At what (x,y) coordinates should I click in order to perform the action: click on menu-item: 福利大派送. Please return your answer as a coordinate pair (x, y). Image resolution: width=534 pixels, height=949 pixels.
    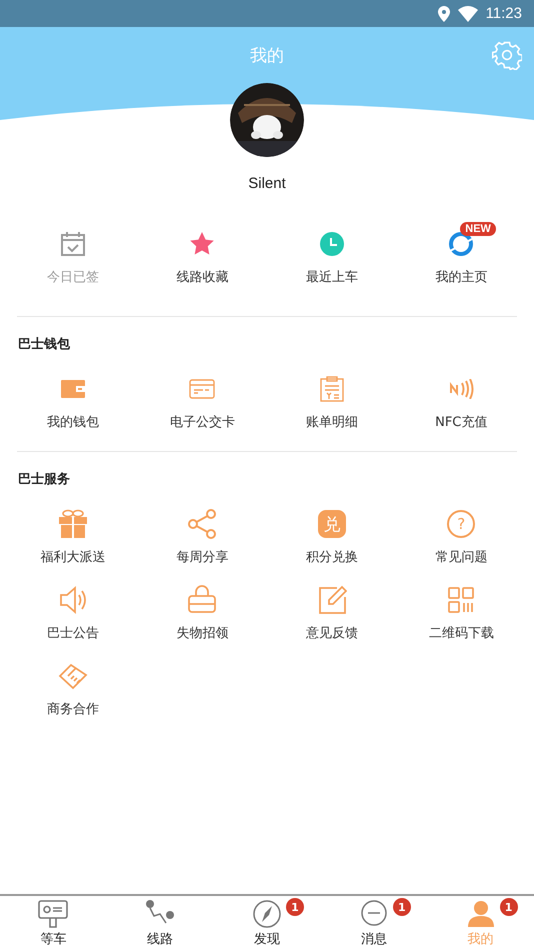
    Looking at the image, I should click on (73, 537).